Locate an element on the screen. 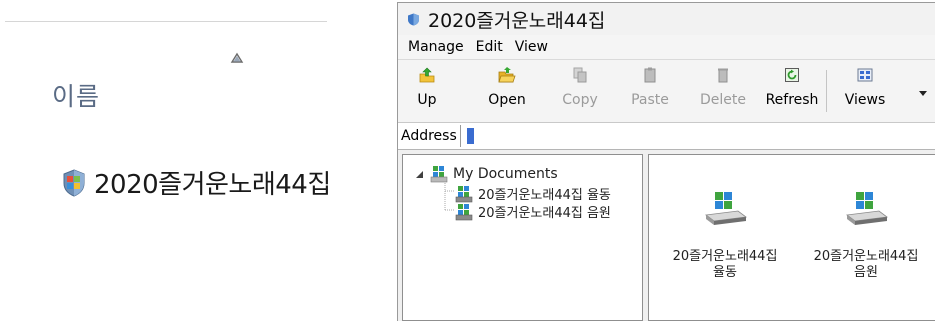 The height and width of the screenshot is (321, 935). name-column-header: 이름 is located at coordinates (76, 95).